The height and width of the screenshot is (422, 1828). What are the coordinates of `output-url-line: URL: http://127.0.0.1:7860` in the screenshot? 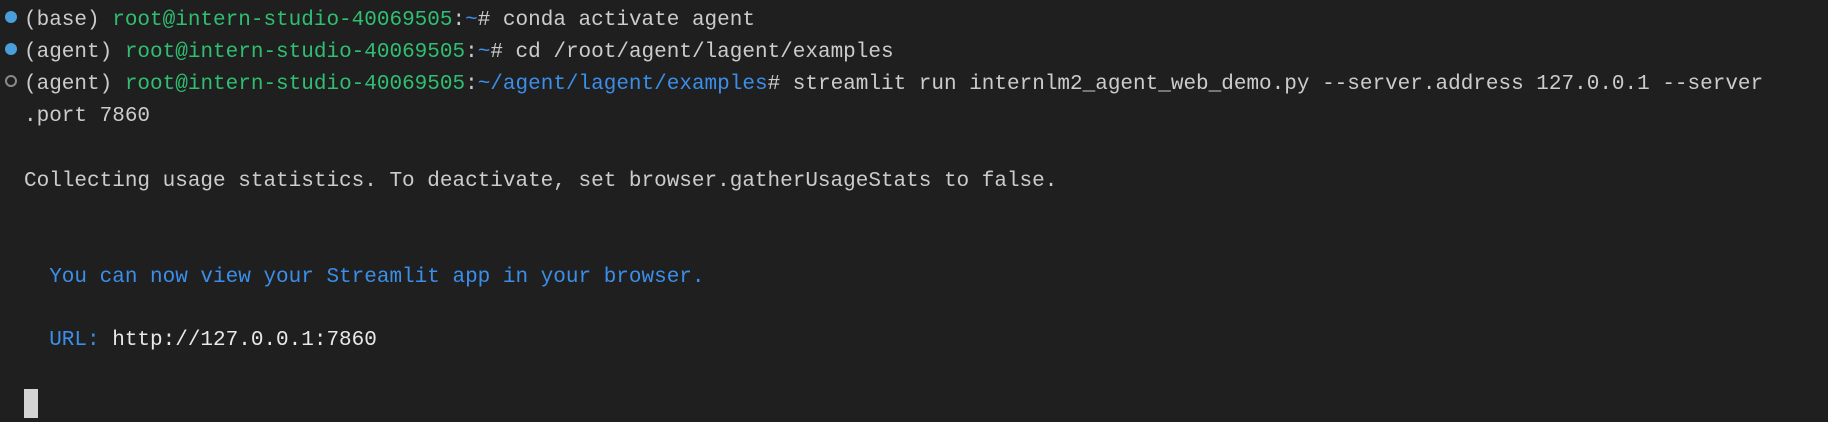 It's located at (200, 341).